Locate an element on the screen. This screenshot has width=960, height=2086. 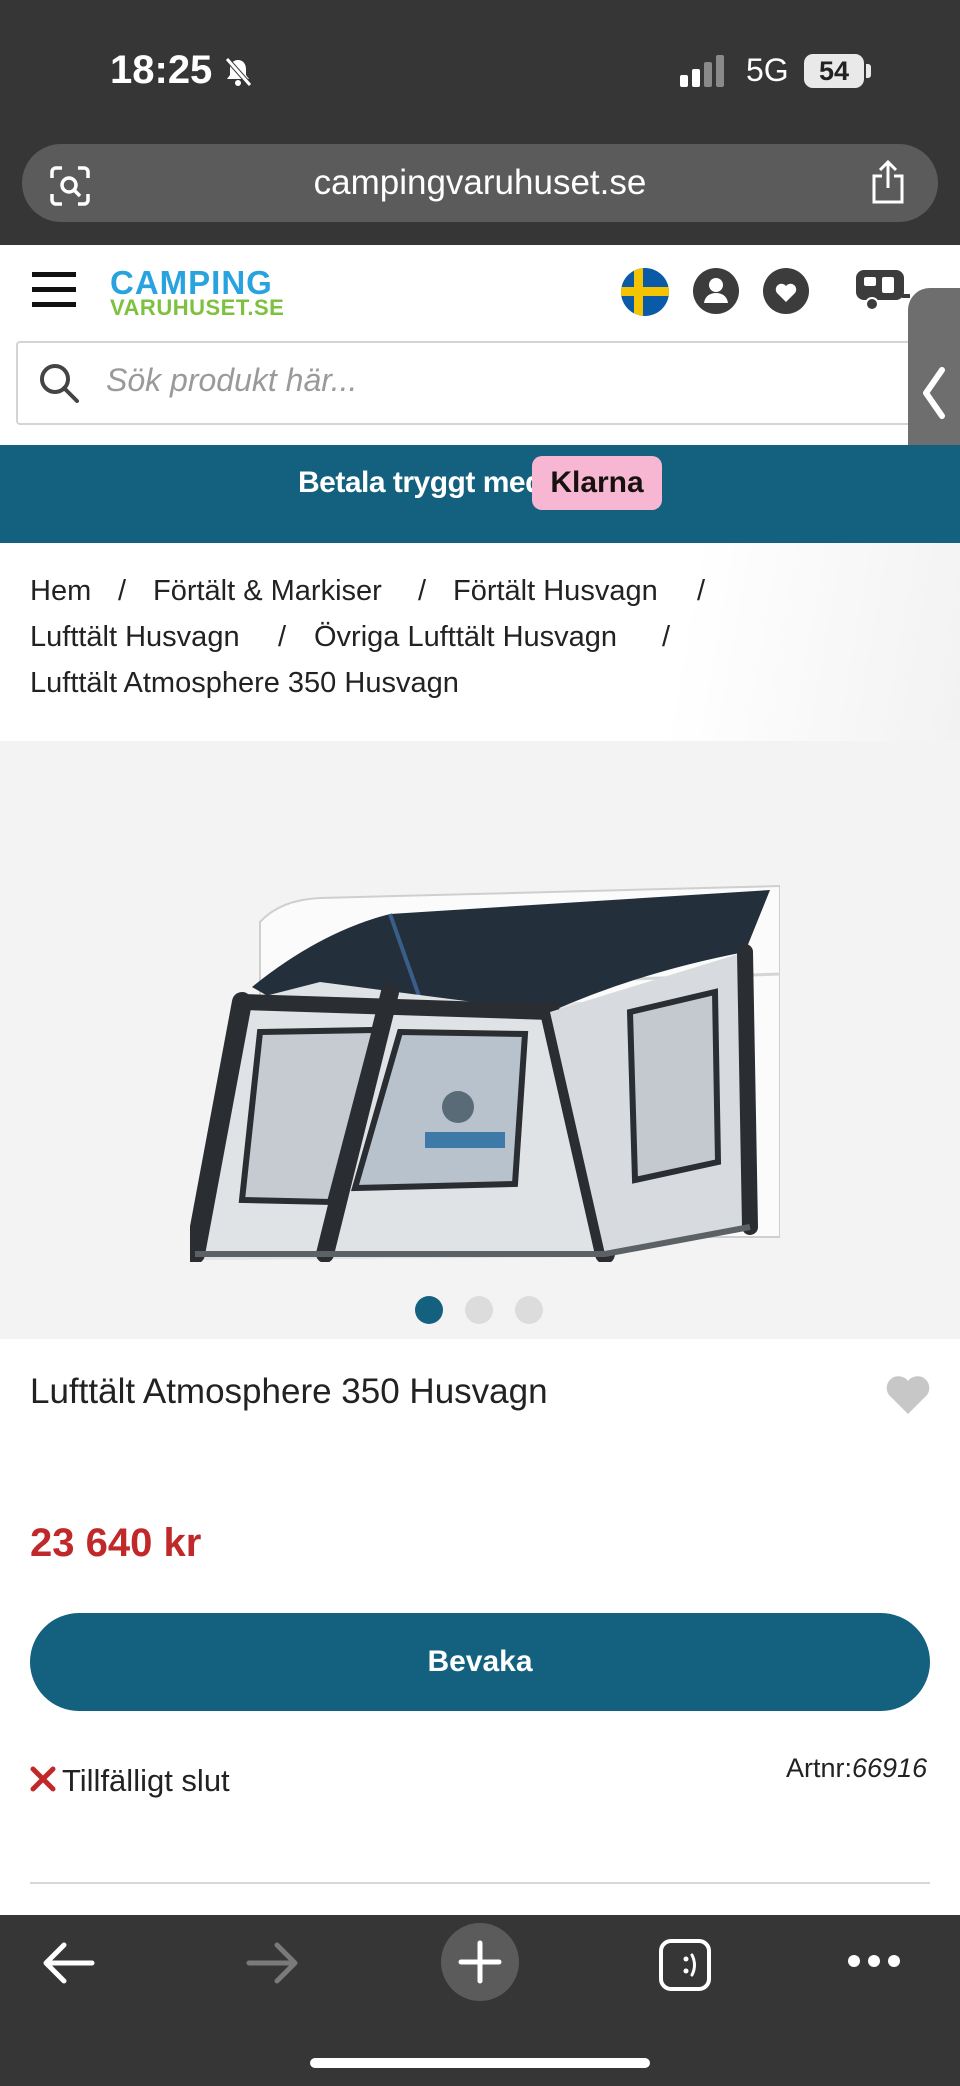
battery-indicator: 54 is located at coordinates (834, 71).